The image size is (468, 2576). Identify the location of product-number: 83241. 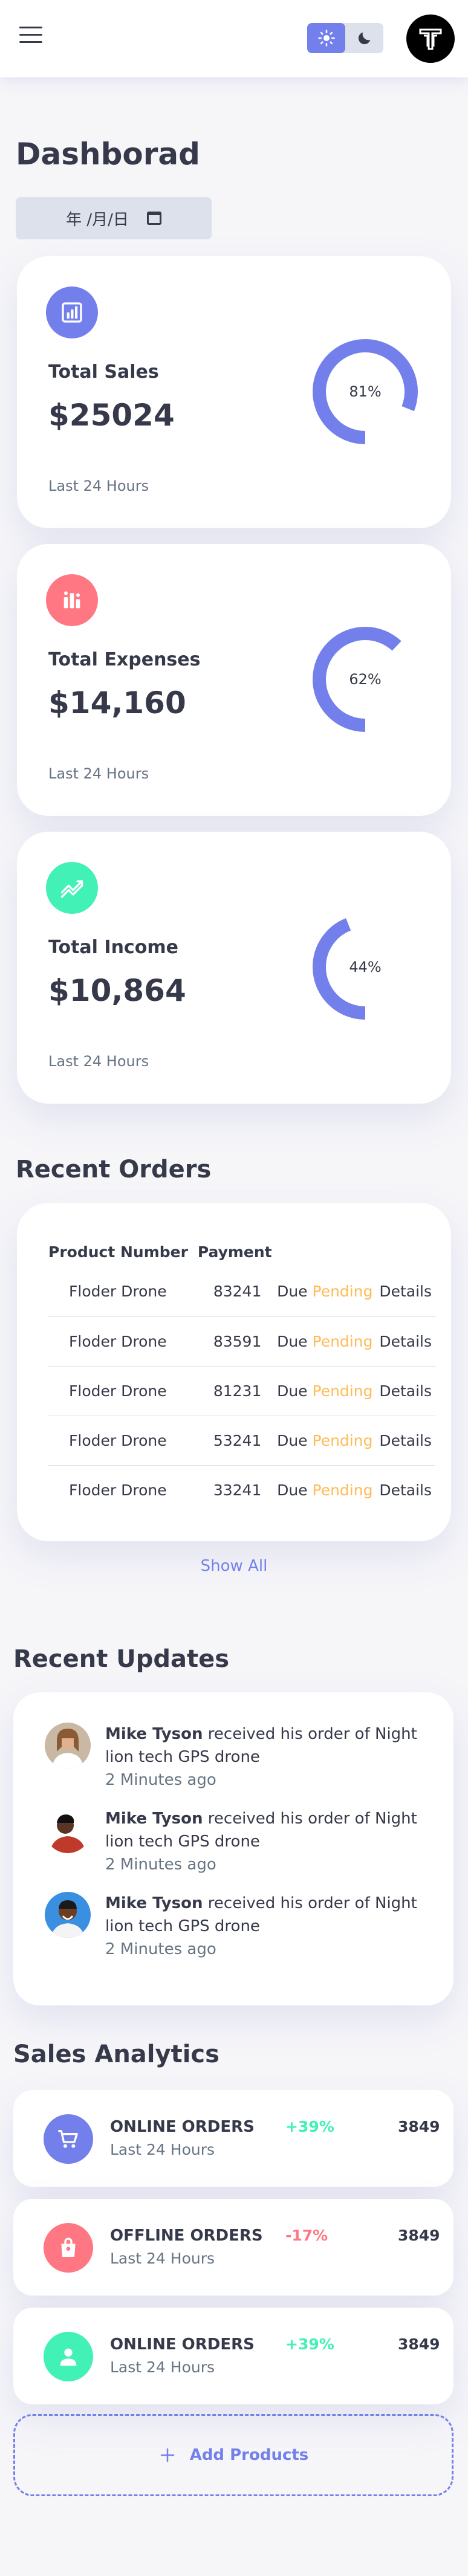
(237, 1292).